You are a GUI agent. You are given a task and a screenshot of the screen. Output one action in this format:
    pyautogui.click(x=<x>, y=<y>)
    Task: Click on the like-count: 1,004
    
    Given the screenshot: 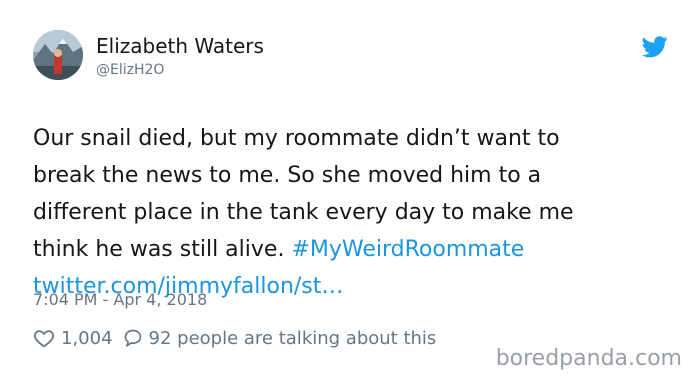 What is the action you would take?
    pyautogui.click(x=87, y=338)
    